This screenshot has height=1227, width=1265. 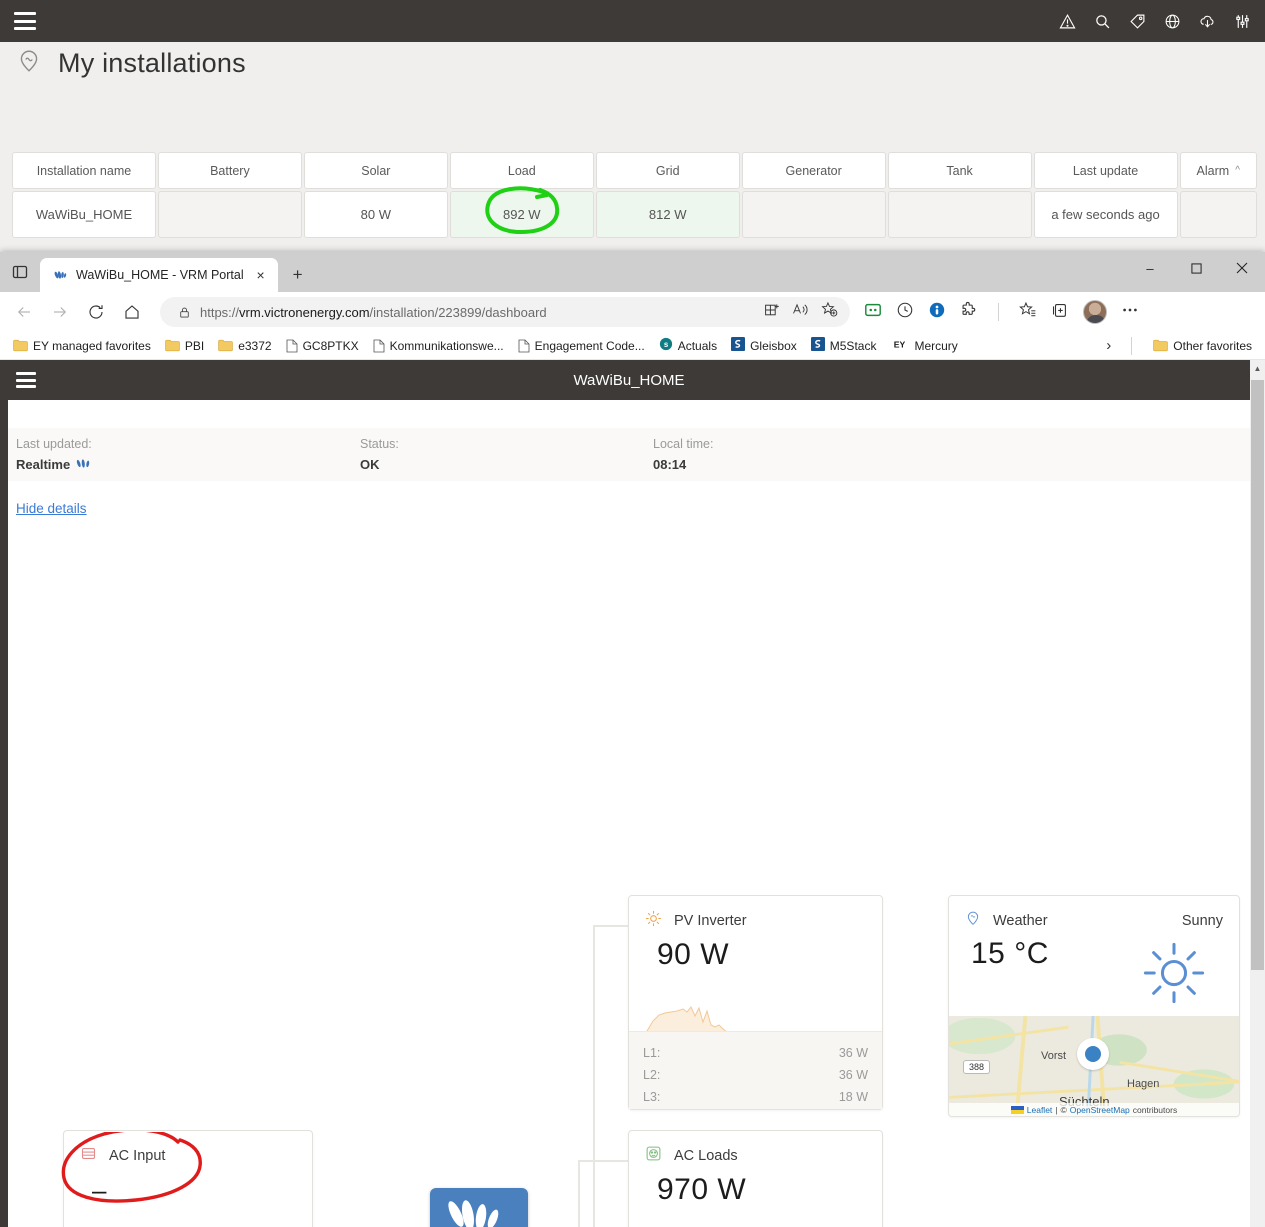 What do you see at coordinates (755, 1075) in the screenshot?
I see `phase-row: L2: 36 W` at bounding box center [755, 1075].